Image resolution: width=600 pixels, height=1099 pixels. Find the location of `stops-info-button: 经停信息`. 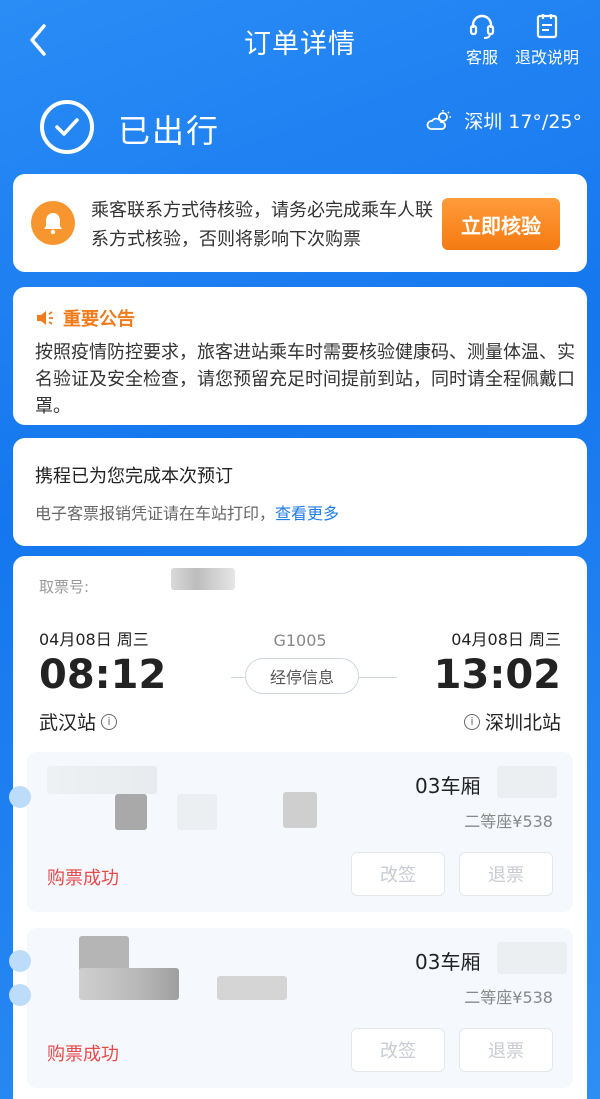

stops-info-button: 经停信息 is located at coordinates (302, 676).